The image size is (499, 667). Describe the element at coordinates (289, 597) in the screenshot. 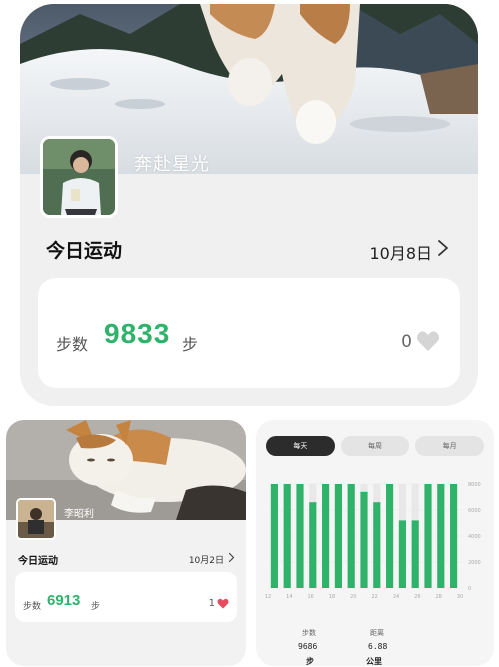

I see `x-tick-label: 14` at that location.